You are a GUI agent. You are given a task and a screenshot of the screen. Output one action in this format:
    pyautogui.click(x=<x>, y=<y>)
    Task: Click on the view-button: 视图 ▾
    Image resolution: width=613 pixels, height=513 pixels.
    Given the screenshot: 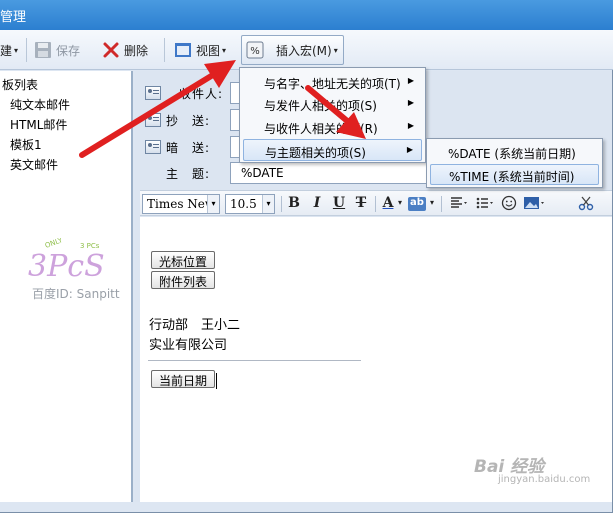 What is the action you would take?
    pyautogui.click(x=200, y=50)
    